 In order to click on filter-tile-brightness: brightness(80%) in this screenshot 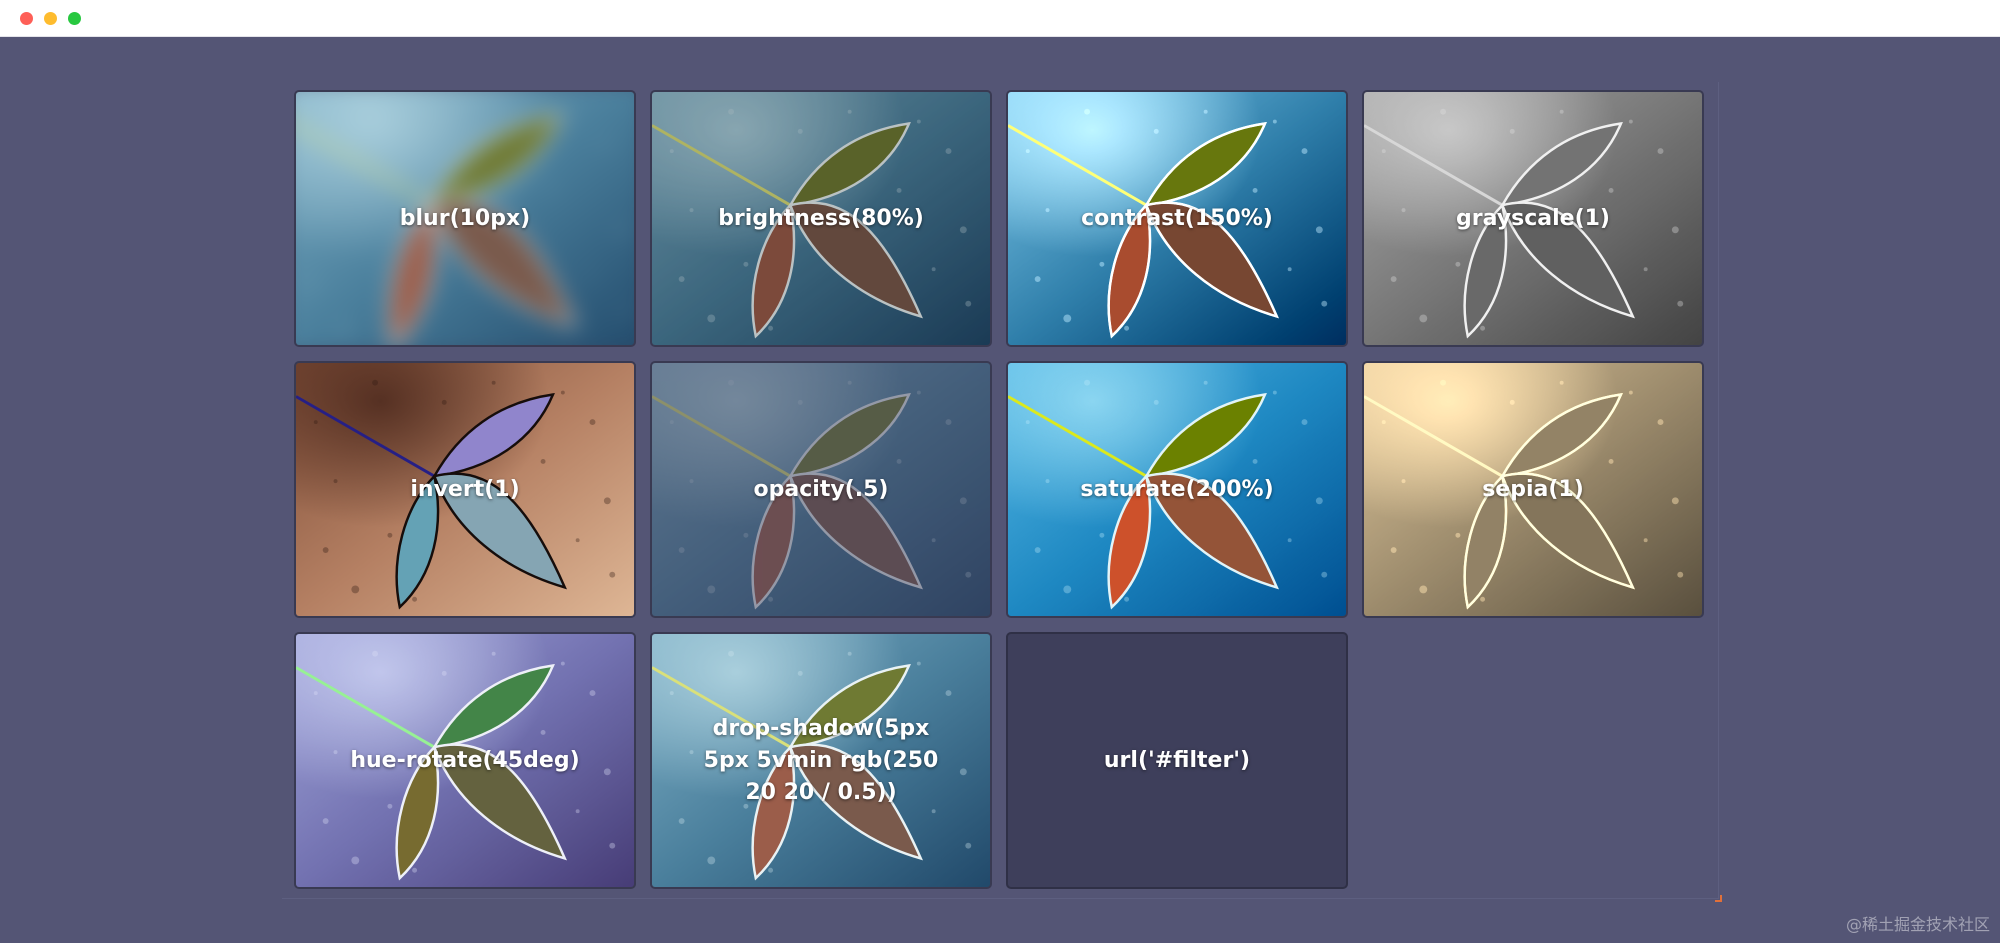, I will do `click(821, 218)`.